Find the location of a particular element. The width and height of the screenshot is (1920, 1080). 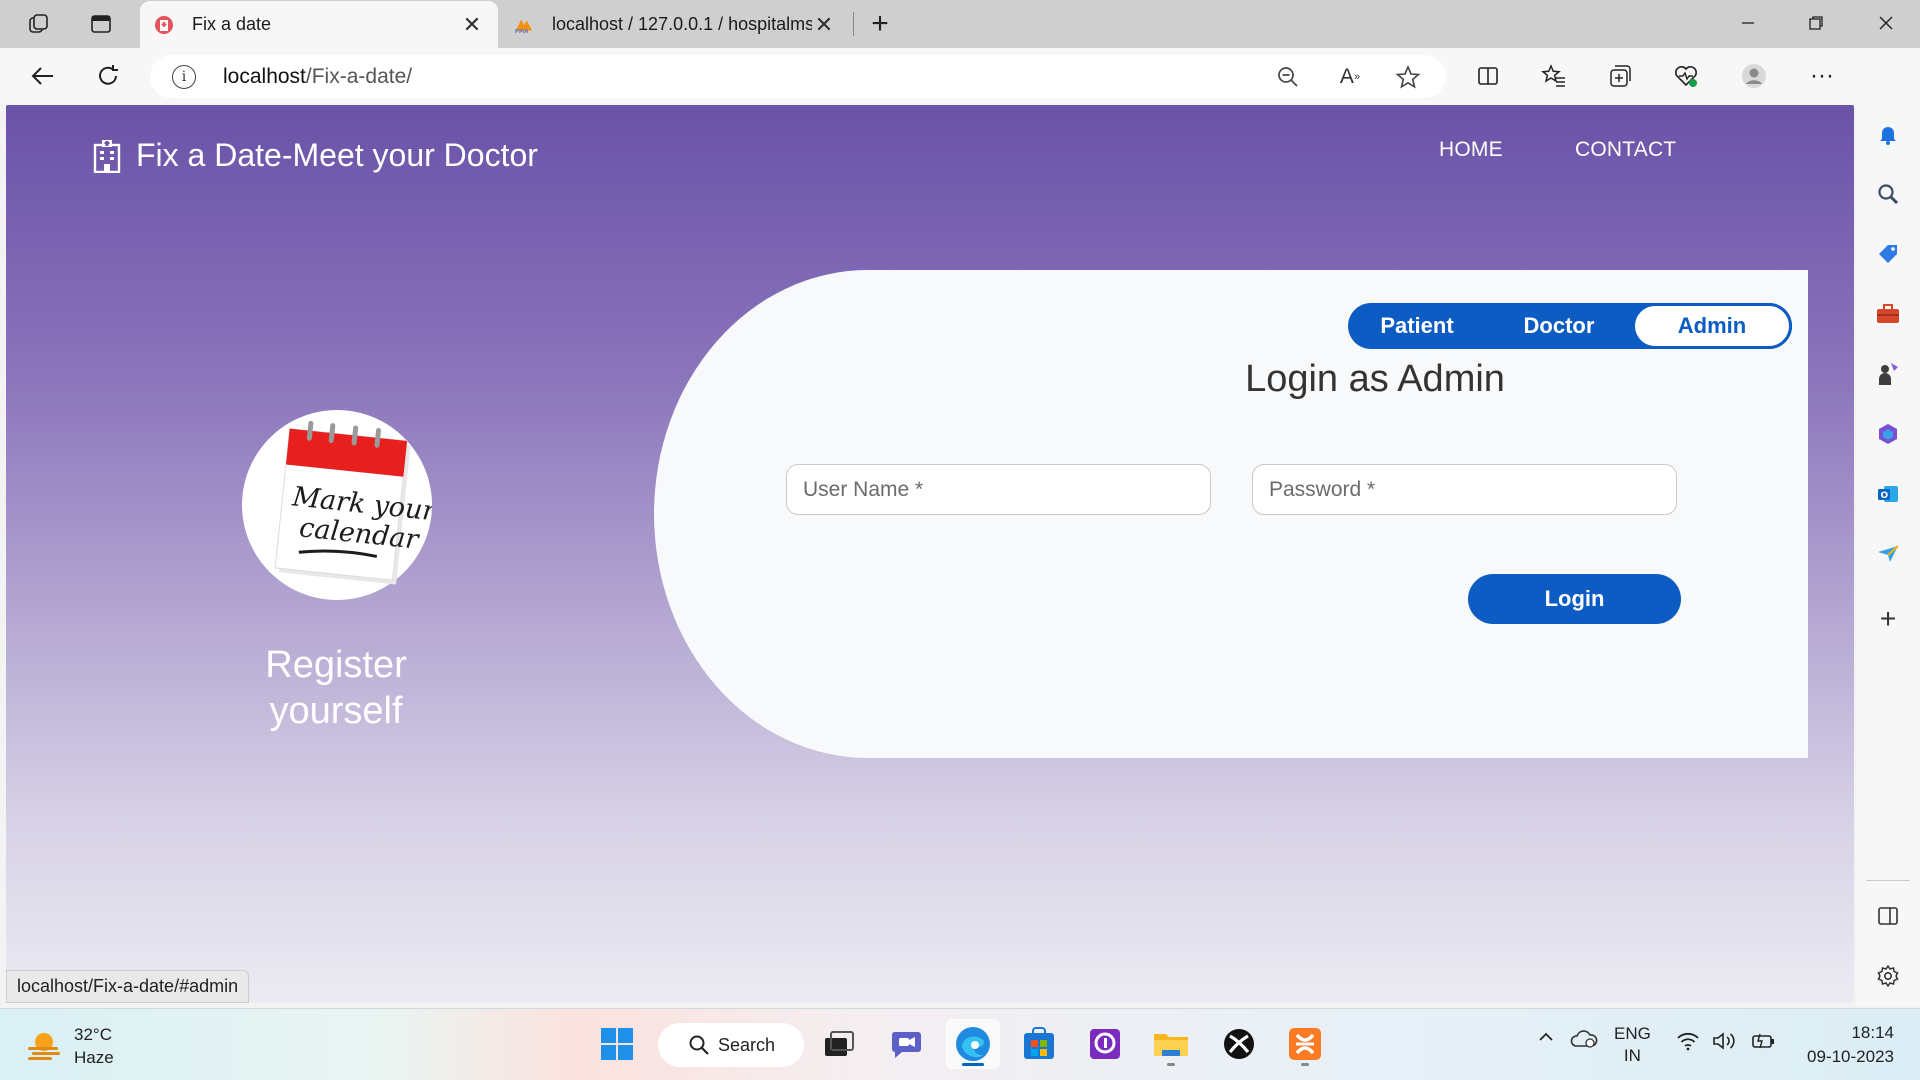

active-indicator is located at coordinates (973, 1064).